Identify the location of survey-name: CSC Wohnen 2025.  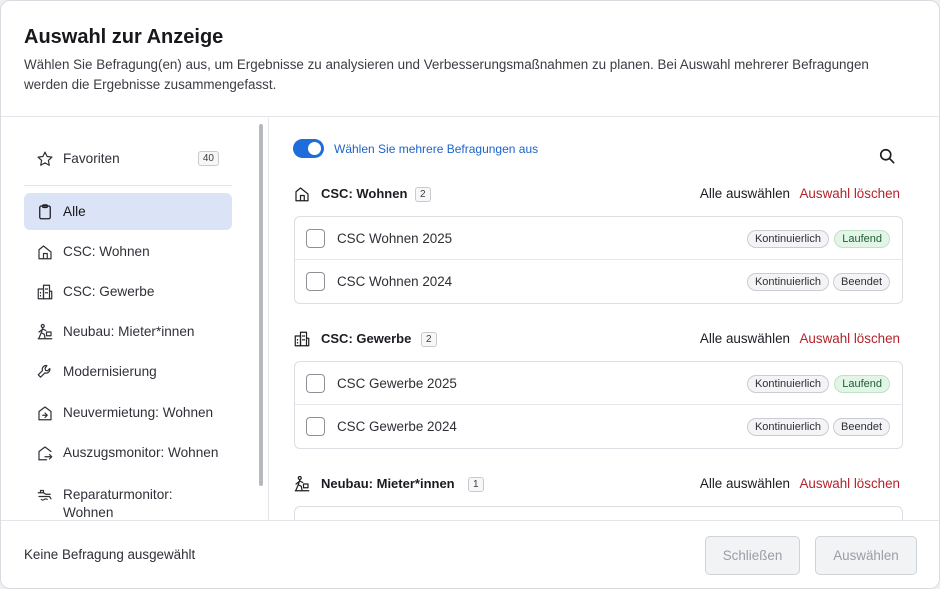
(395, 238).